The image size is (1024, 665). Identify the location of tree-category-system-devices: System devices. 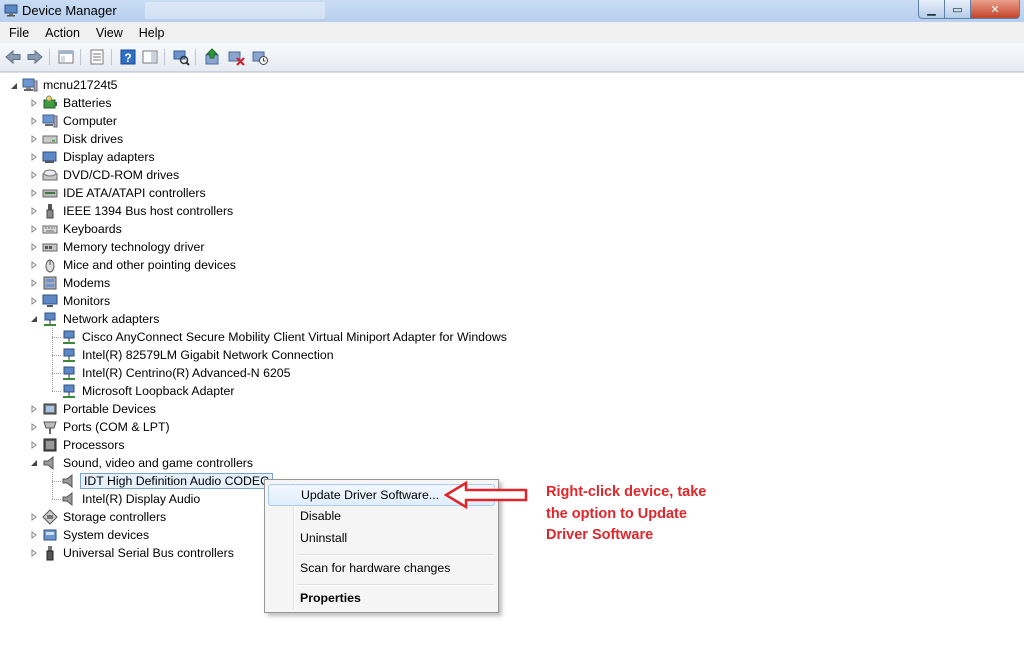
(96, 535).